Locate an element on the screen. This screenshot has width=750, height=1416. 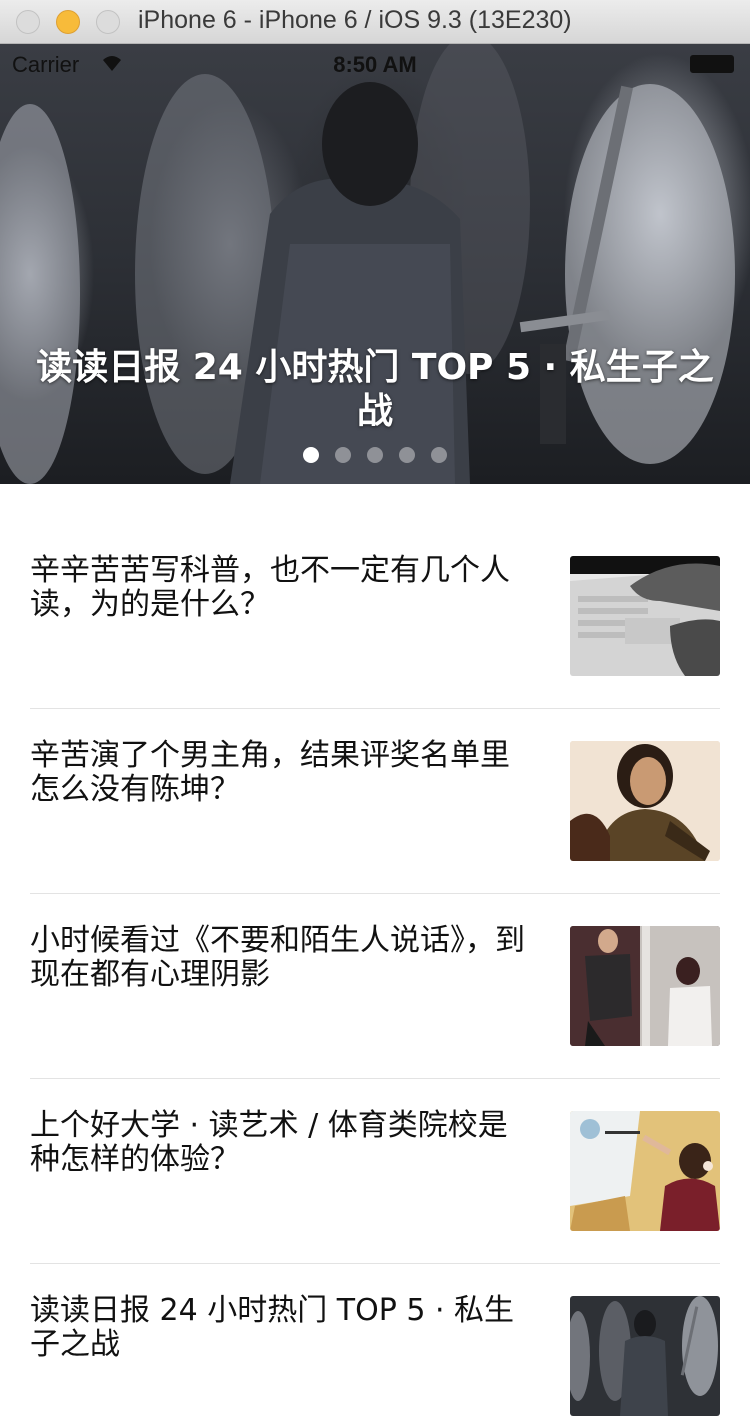
article-title: 读读日报 24 小时热门 TOP 5 · 私生子之战 is located at coordinates (272, 1327).